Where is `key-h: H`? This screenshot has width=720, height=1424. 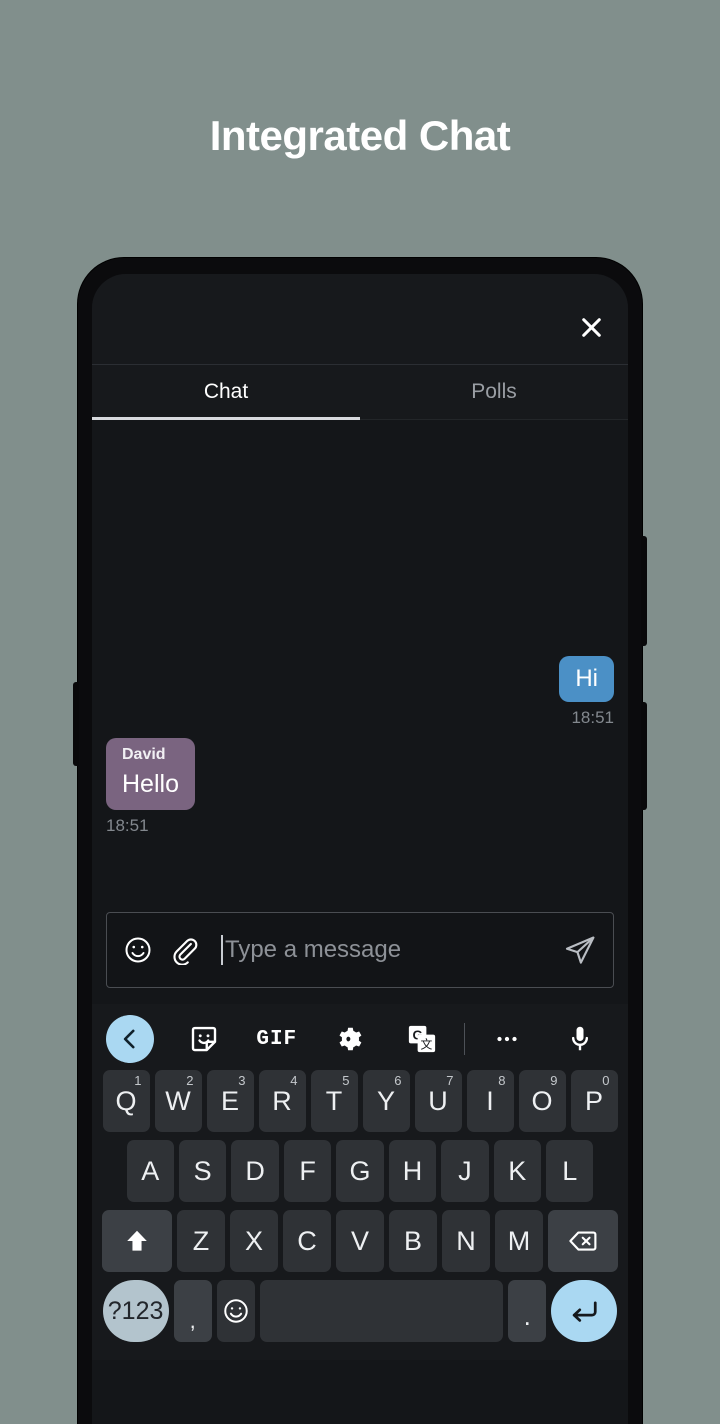 key-h: H is located at coordinates (412, 1171).